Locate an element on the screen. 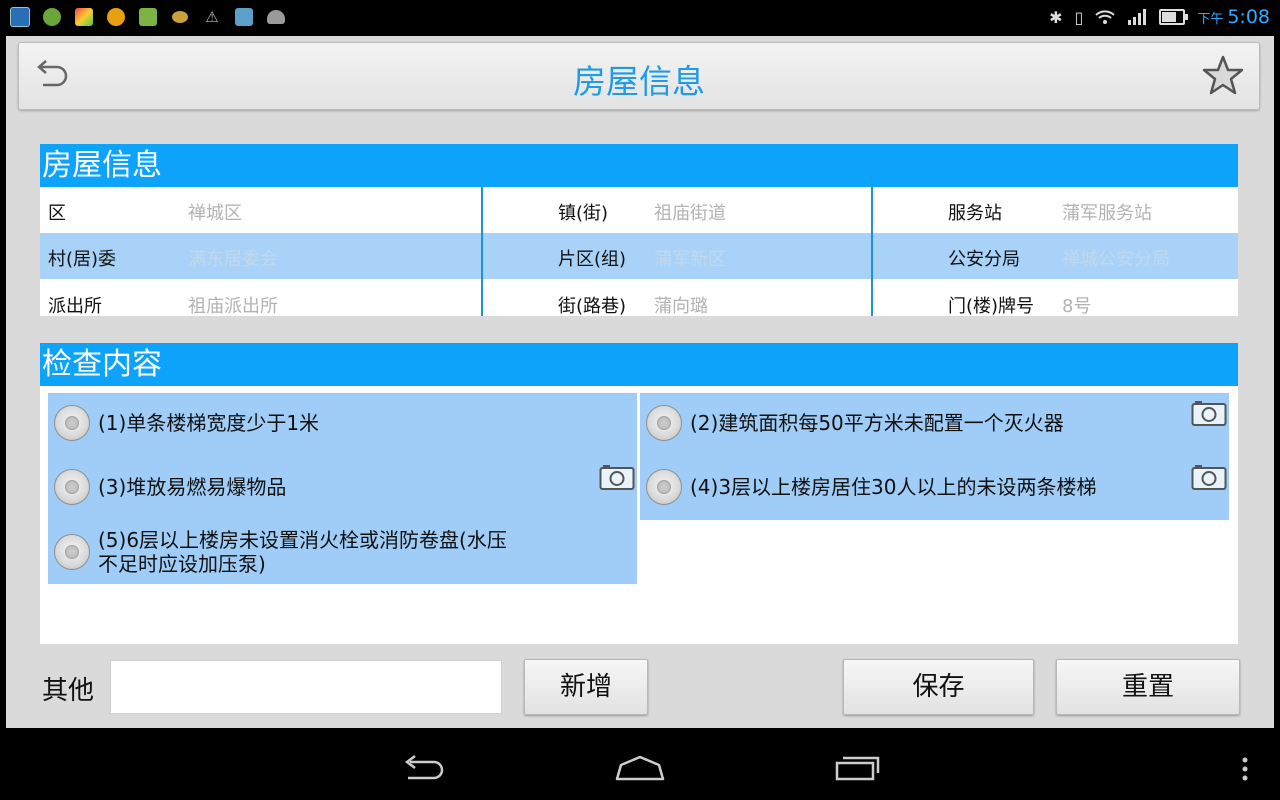  field-label-door-number: 门(楼)牌号 is located at coordinates (991, 306).